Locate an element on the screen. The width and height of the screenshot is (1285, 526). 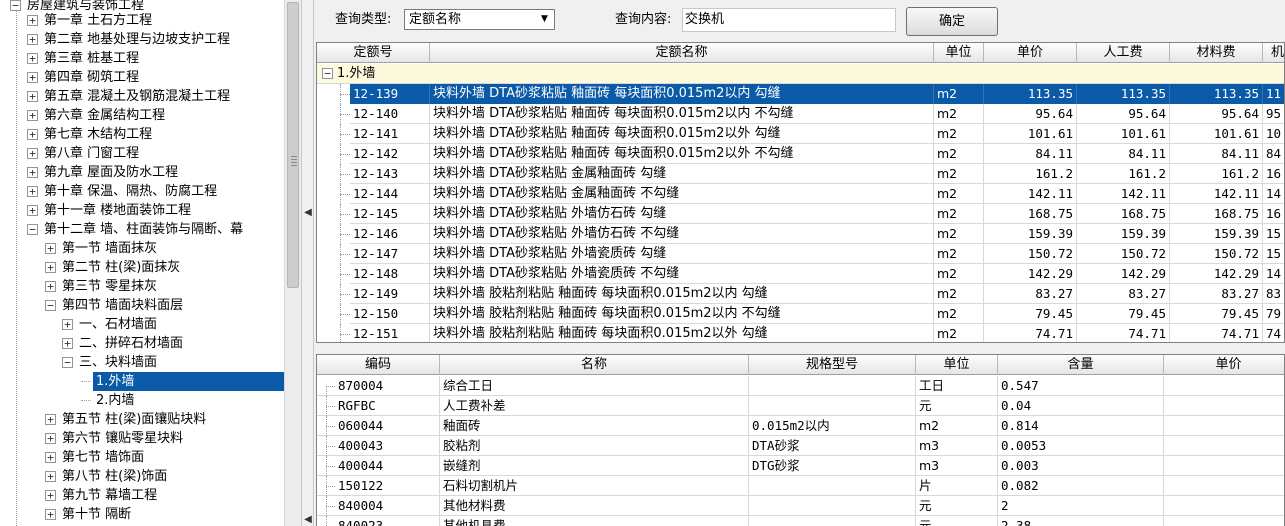
material-row: 400043 胶粘剂 DTA砂浆 m3 0.0053 is located at coordinates (800, 446).